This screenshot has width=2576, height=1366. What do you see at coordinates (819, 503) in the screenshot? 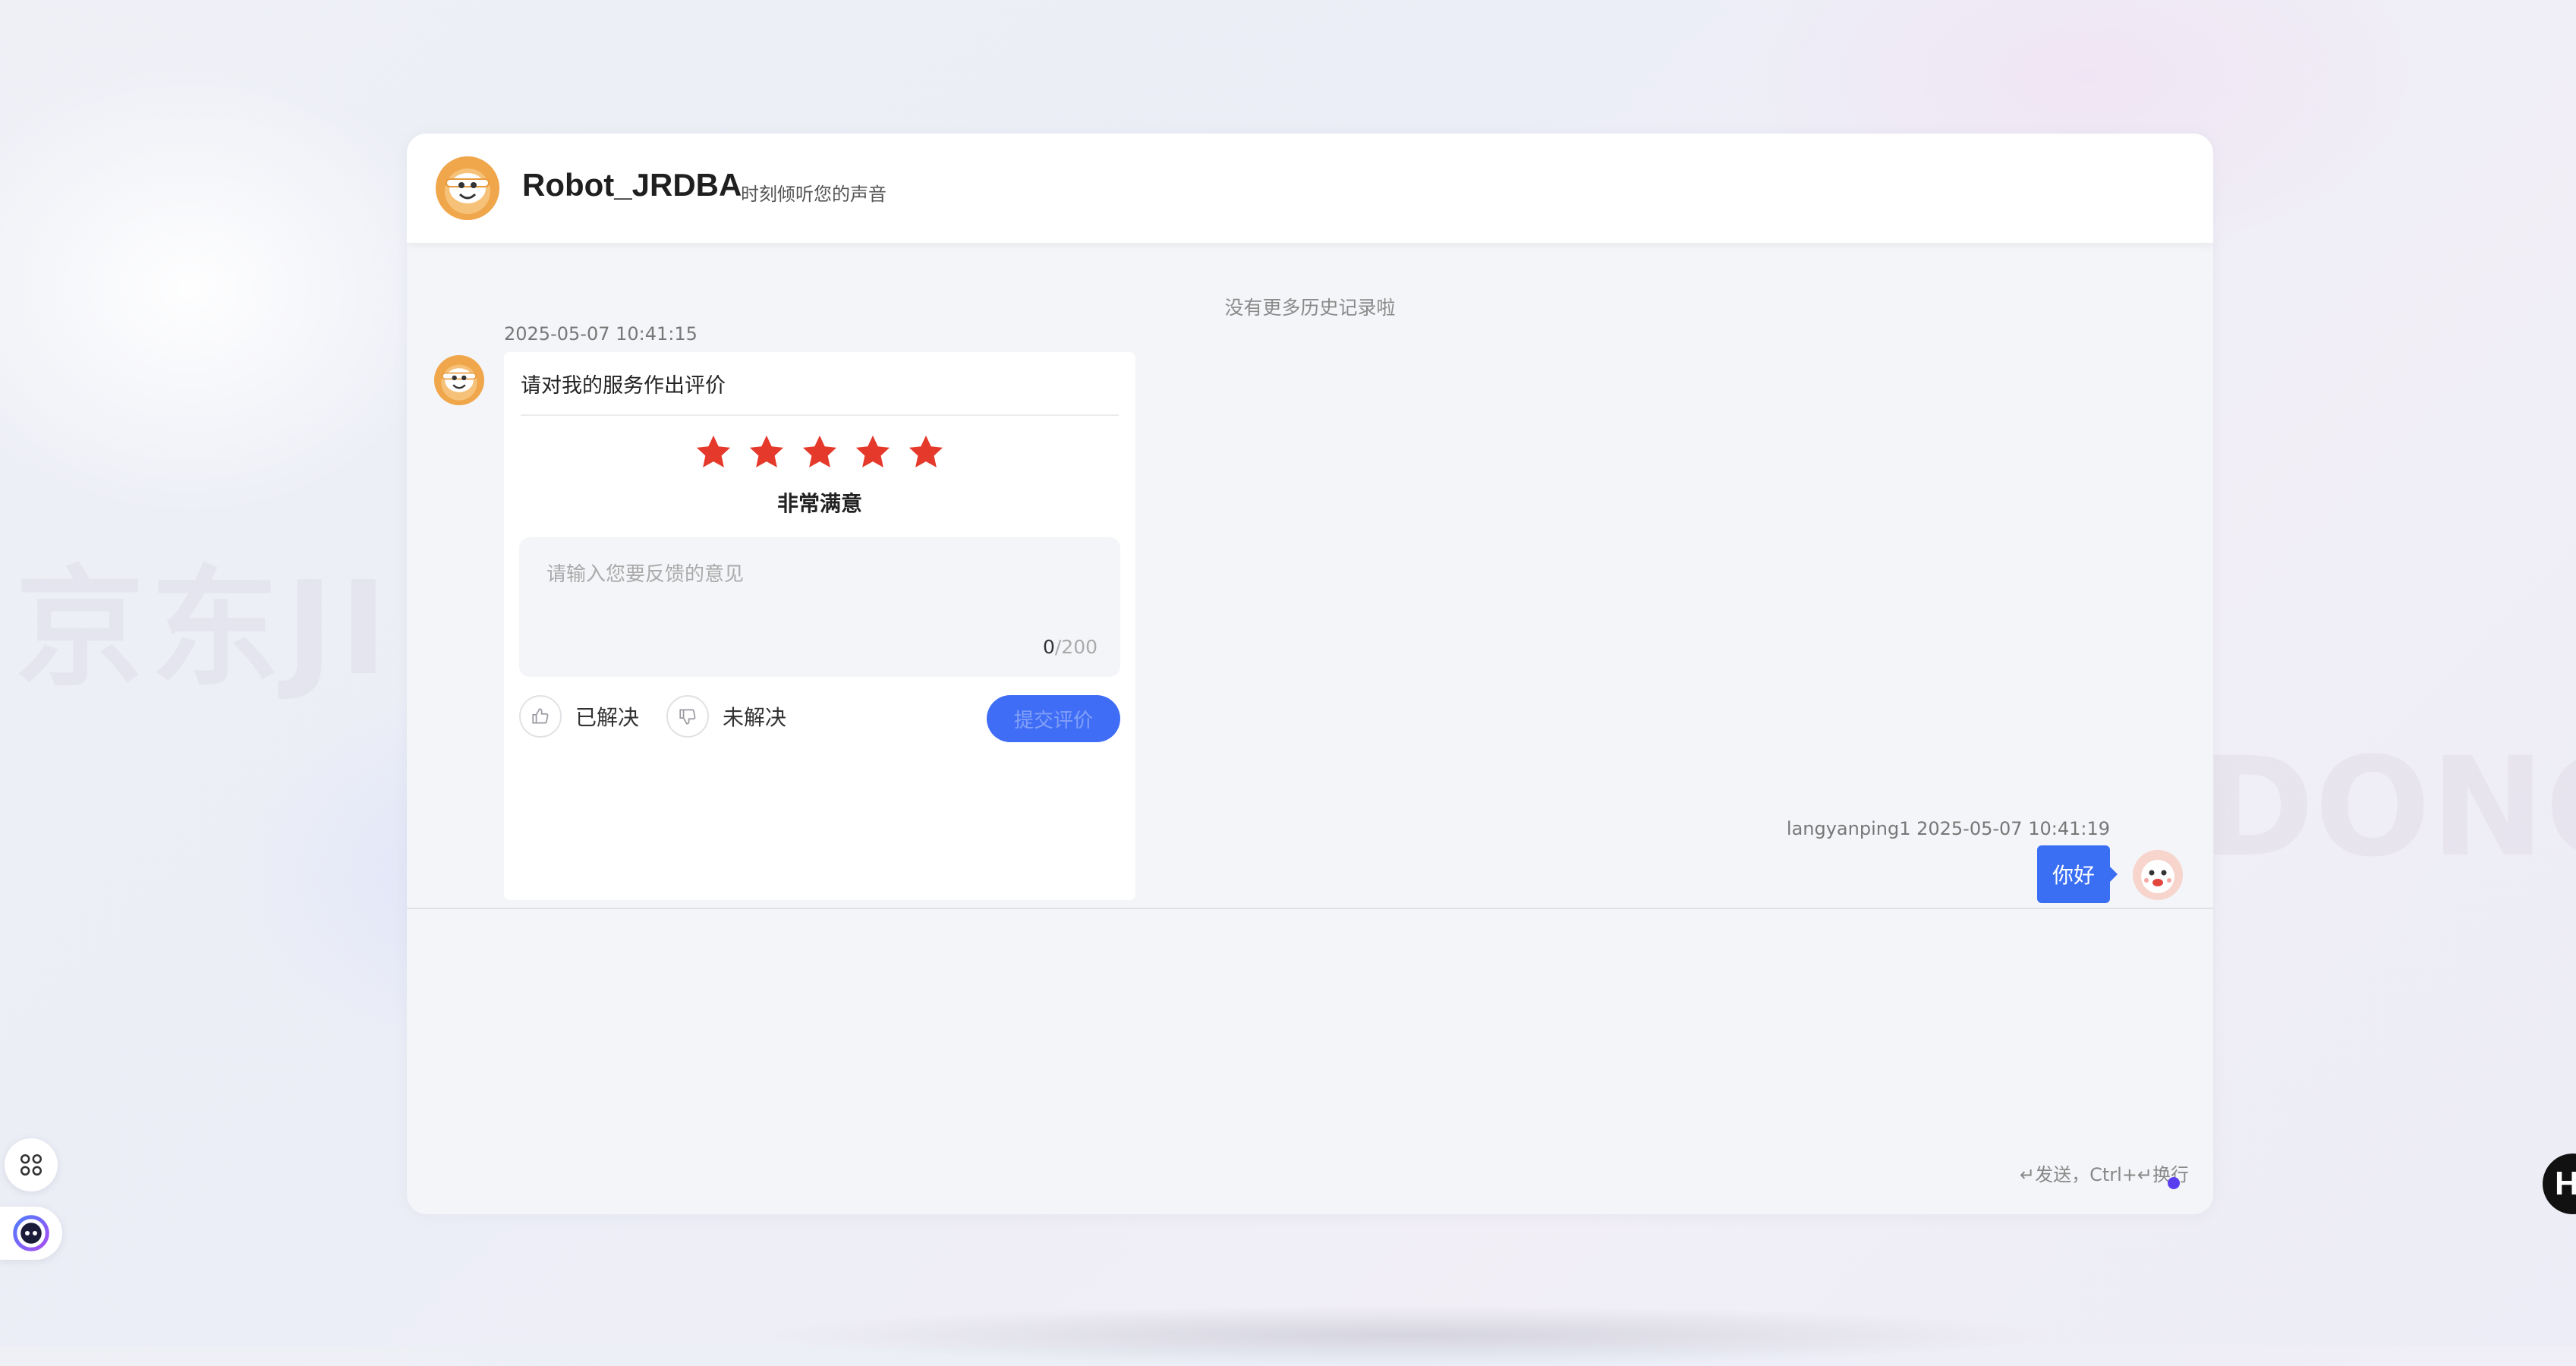
I see `rating-label: 非常满意` at bounding box center [819, 503].